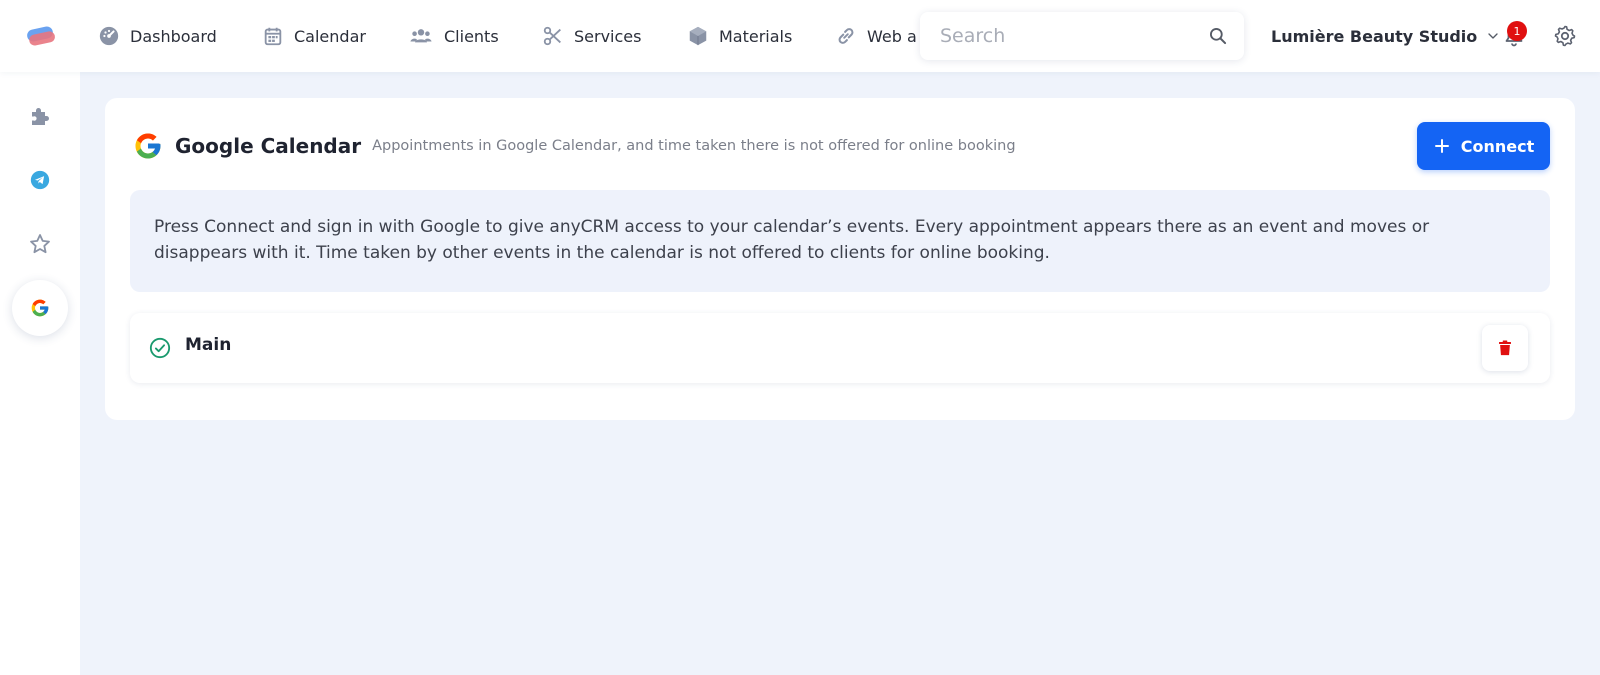 The height and width of the screenshot is (675, 1600). I want to click on star-icon, so click(40, 244).